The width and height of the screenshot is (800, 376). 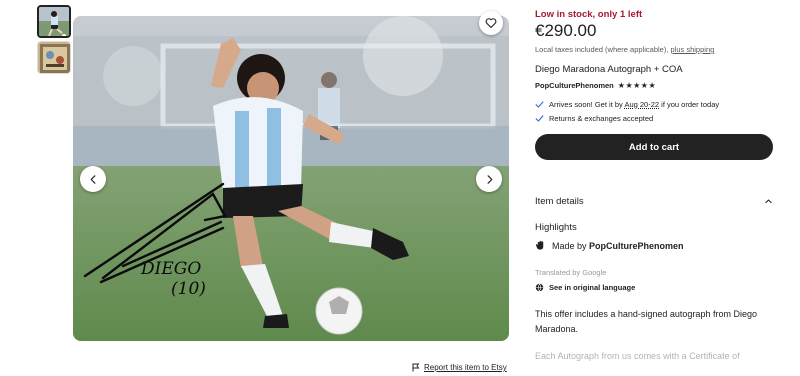 I want to click on arrival-prefix: Arrives soon! Get it by, so click(x=587, y=104).